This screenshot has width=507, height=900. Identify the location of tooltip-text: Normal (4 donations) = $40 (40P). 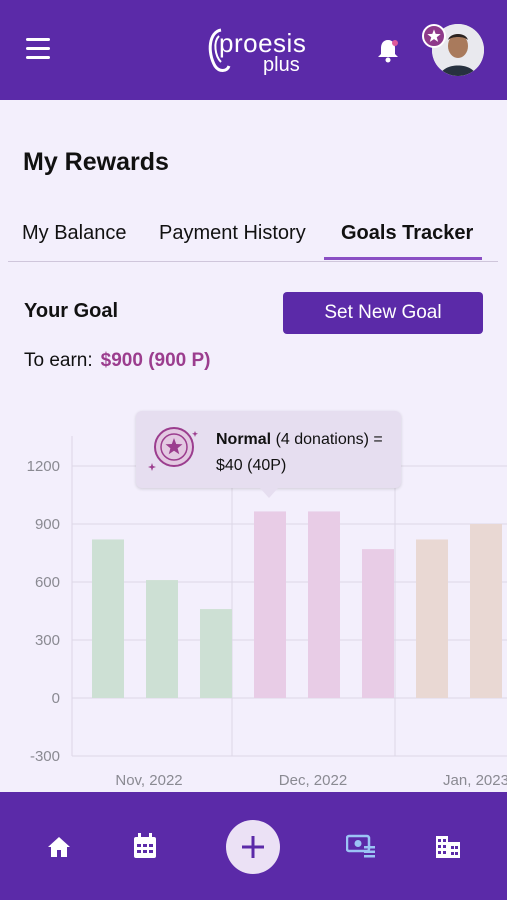
(303, 453).